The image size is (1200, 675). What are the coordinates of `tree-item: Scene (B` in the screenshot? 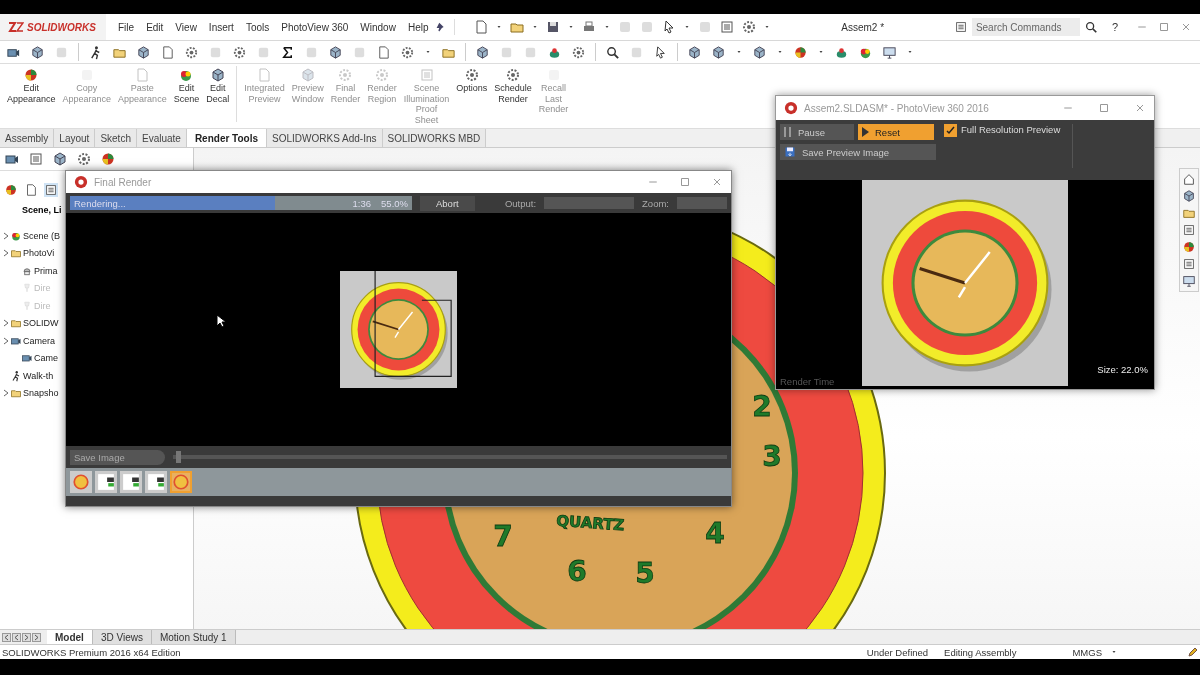 It's located at (42, 235).